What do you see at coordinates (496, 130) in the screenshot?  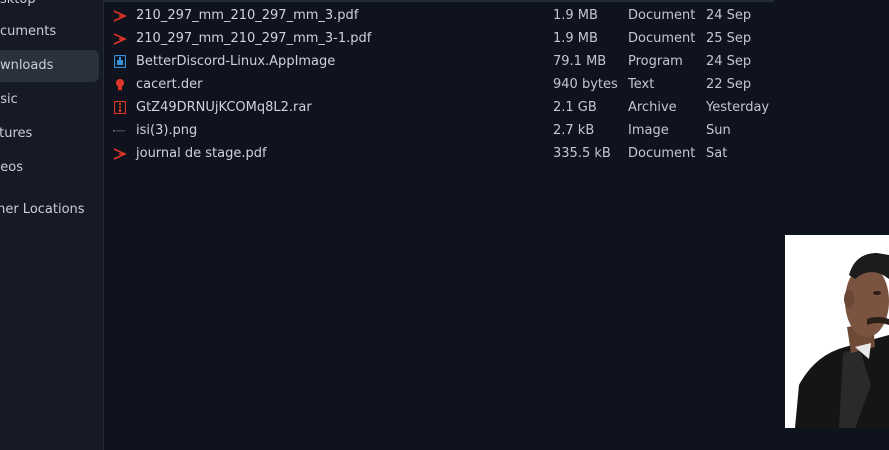 I see `file-row: isi(3).png 2.7 kB Image Sun` at bounding box center [496, 130].